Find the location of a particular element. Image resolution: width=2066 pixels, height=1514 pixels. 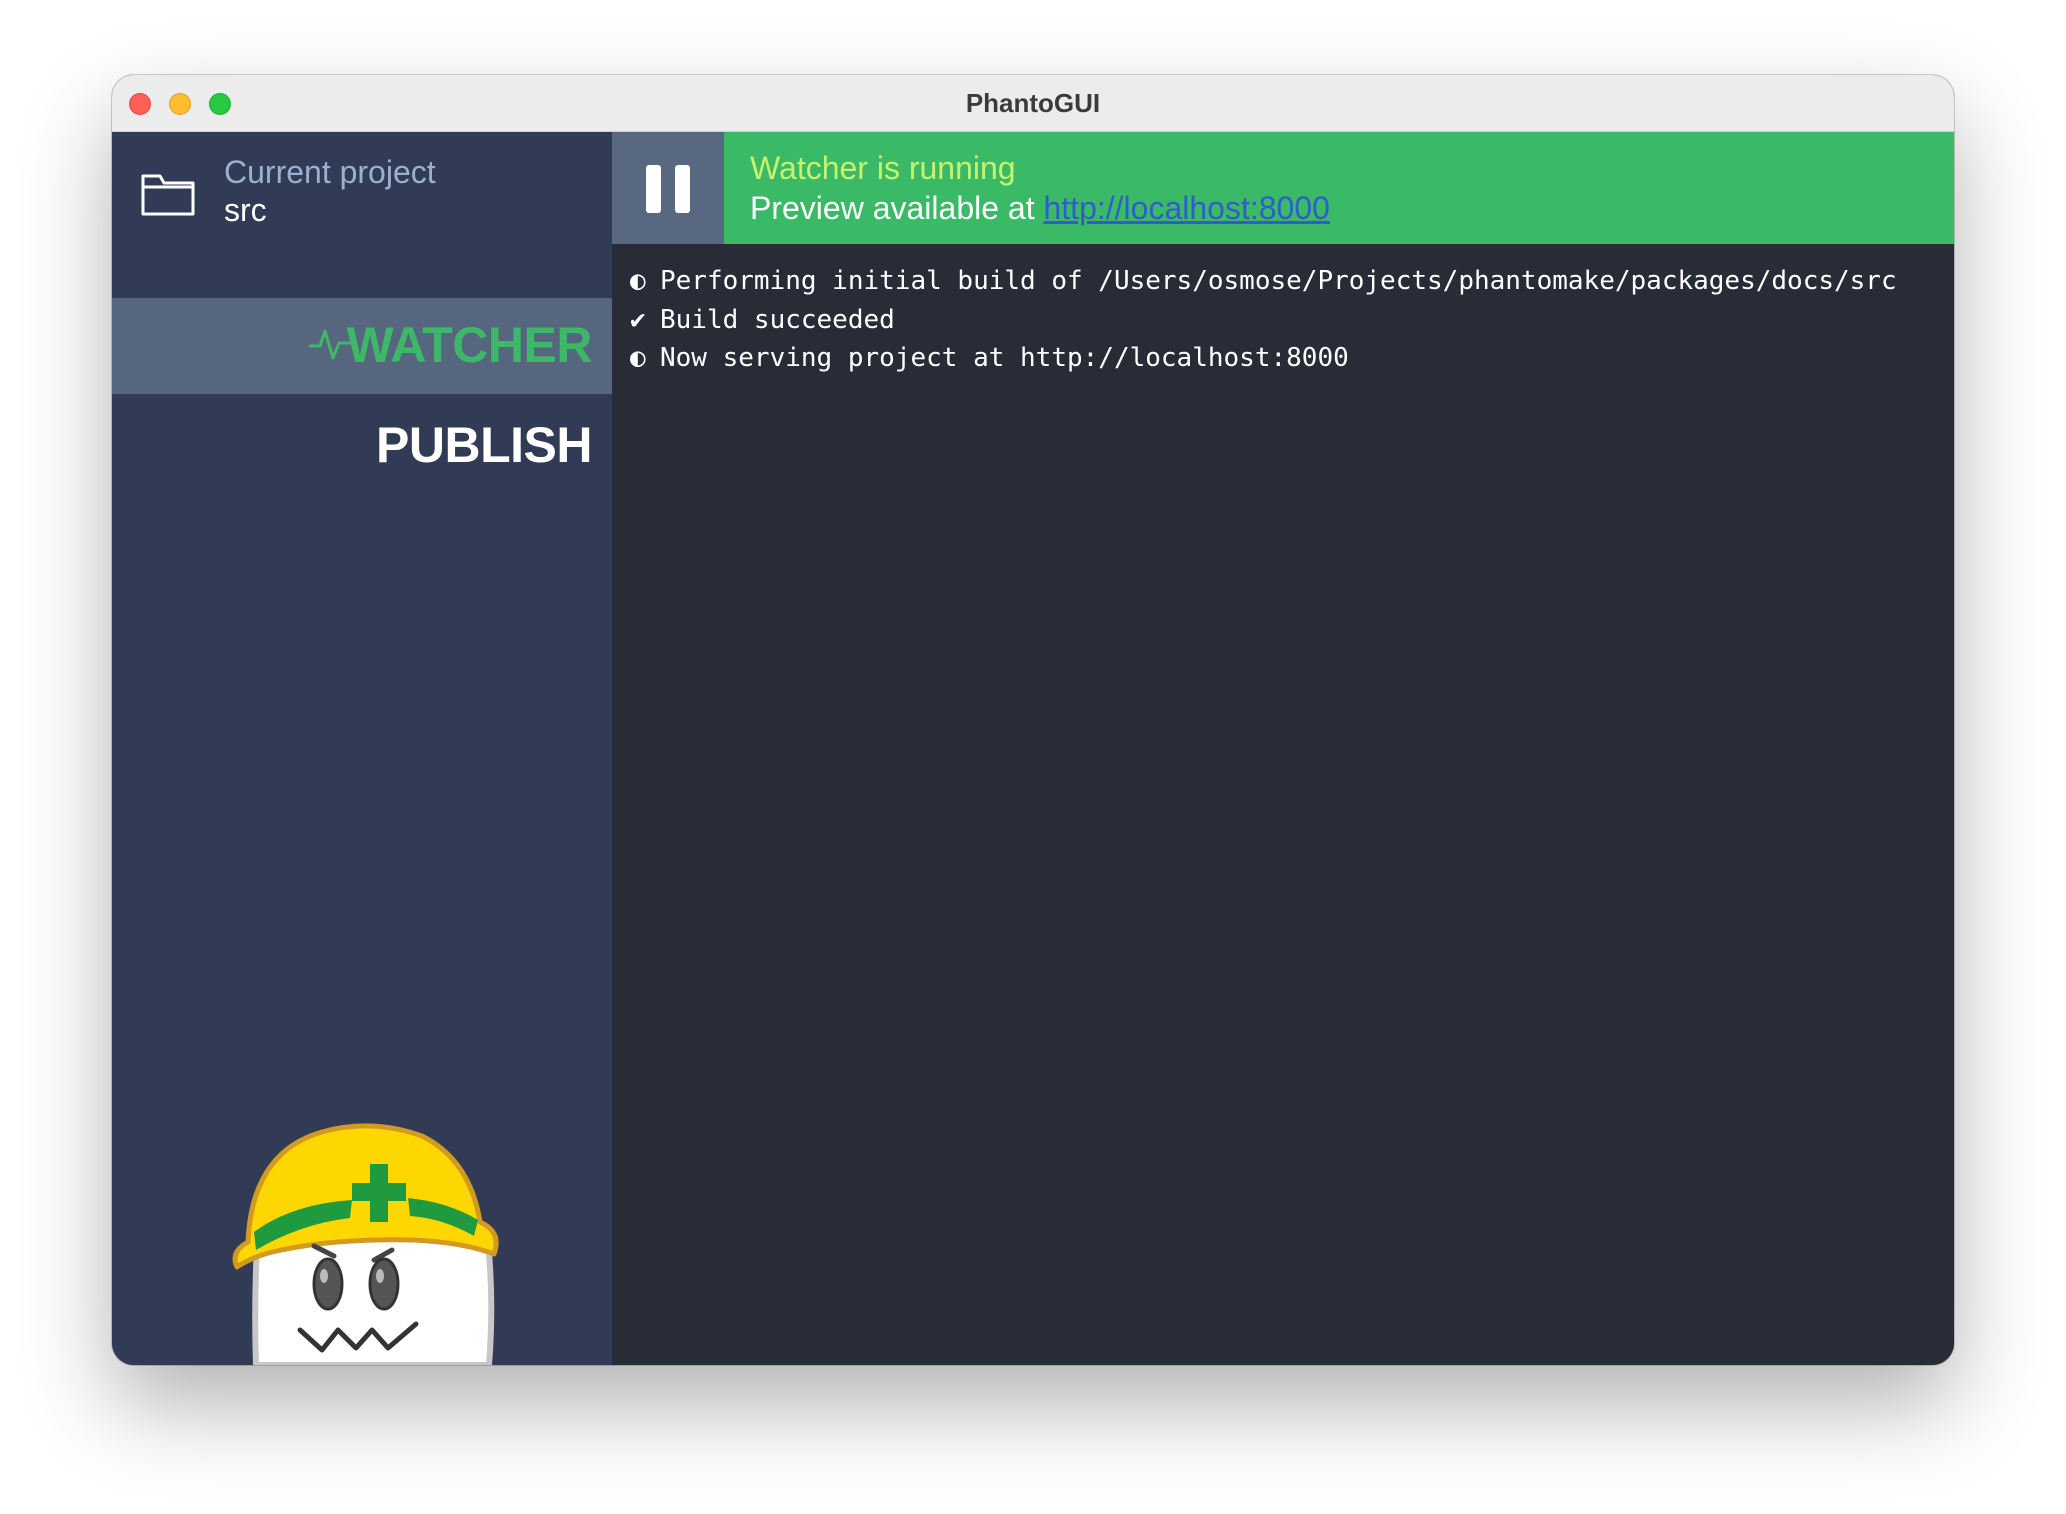

pause-watcher-button is located at coordinates (668, 188).